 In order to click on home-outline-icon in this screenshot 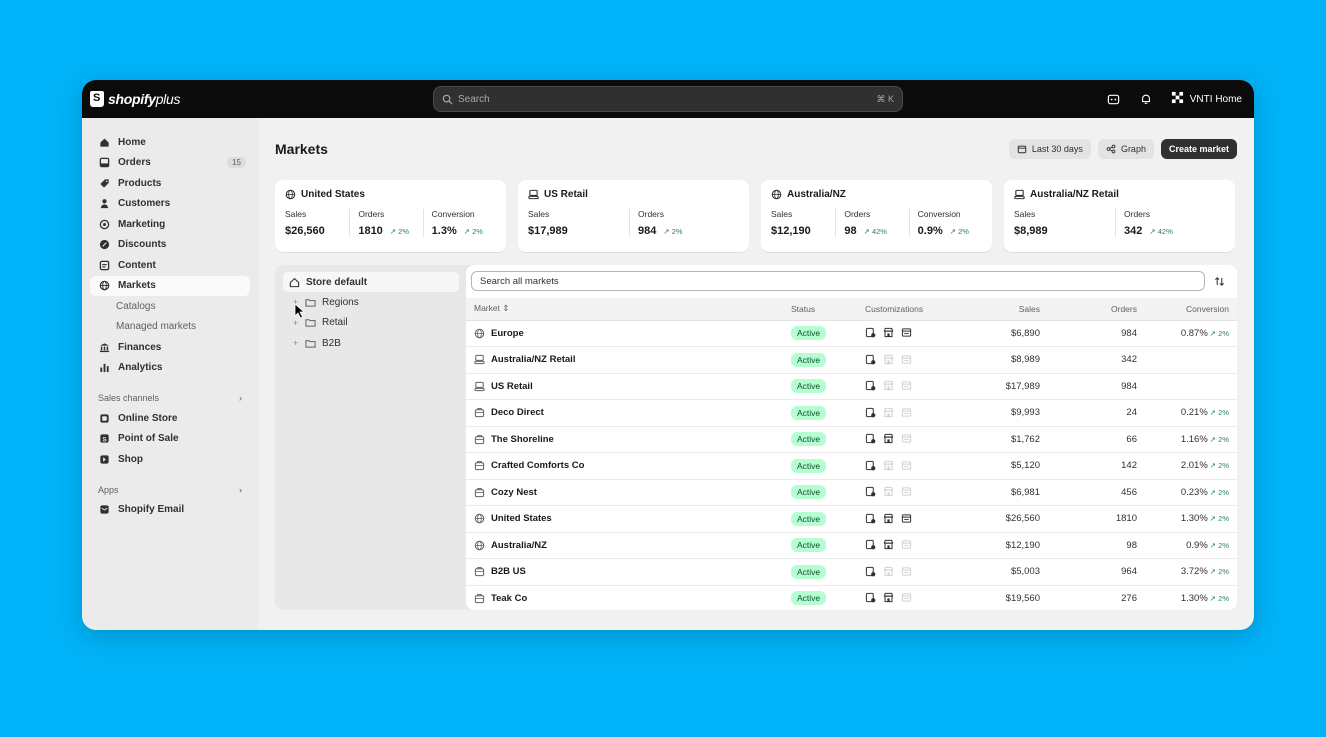, I will do `click(294, 282)`.